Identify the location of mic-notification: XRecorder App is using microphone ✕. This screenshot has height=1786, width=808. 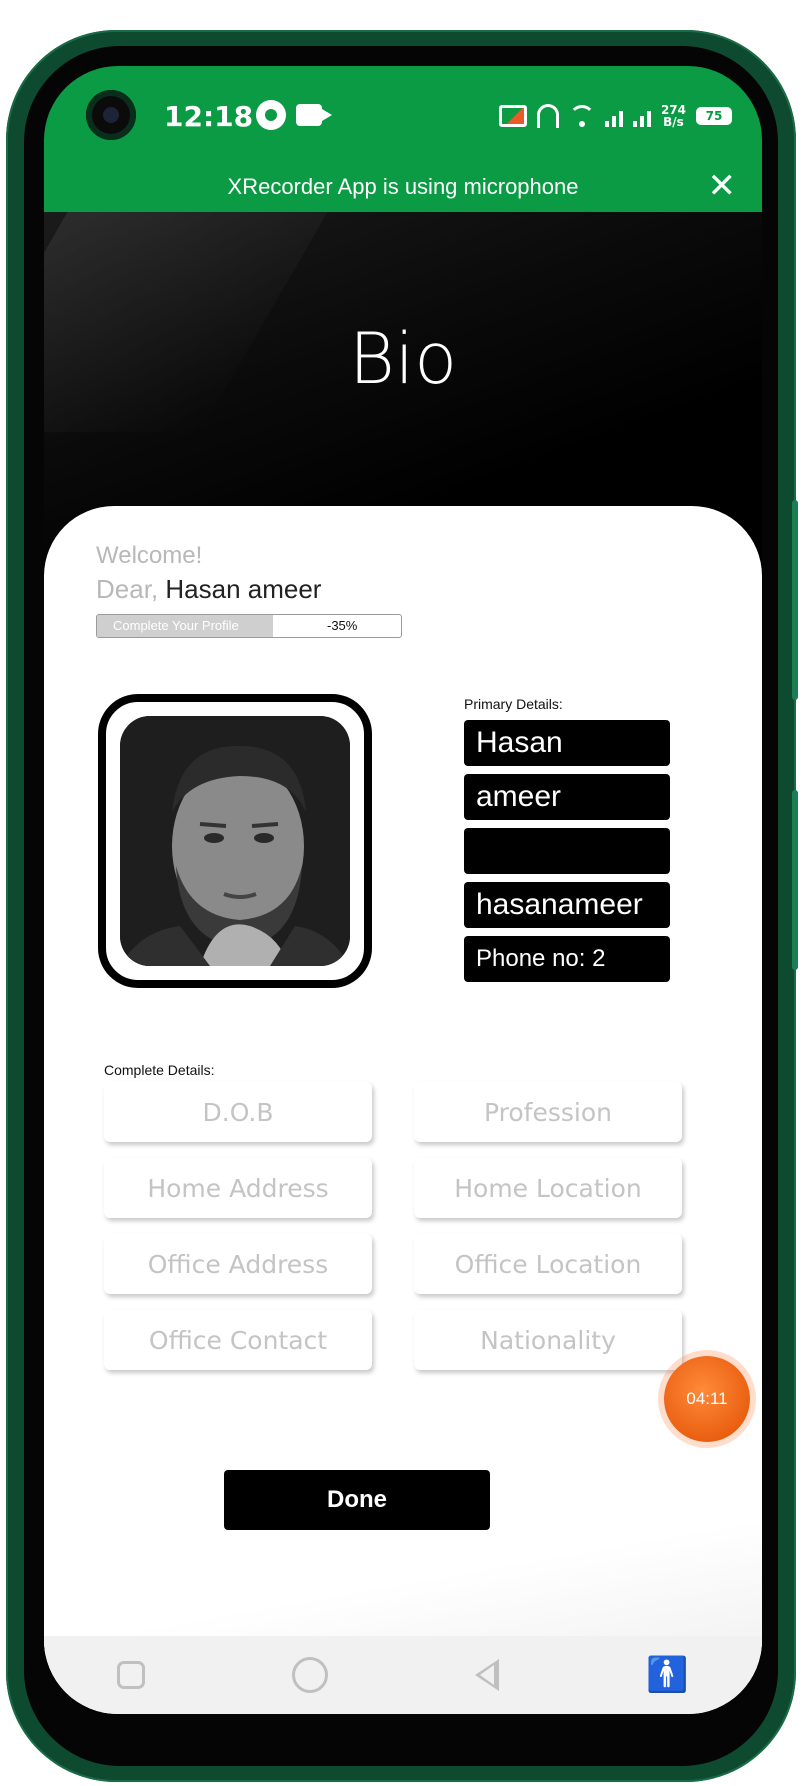
(403, 187).